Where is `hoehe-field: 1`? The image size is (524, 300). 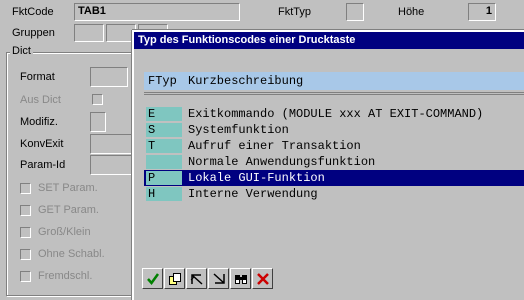
hoehe-field: 1 is located at coordinates (482, 12).